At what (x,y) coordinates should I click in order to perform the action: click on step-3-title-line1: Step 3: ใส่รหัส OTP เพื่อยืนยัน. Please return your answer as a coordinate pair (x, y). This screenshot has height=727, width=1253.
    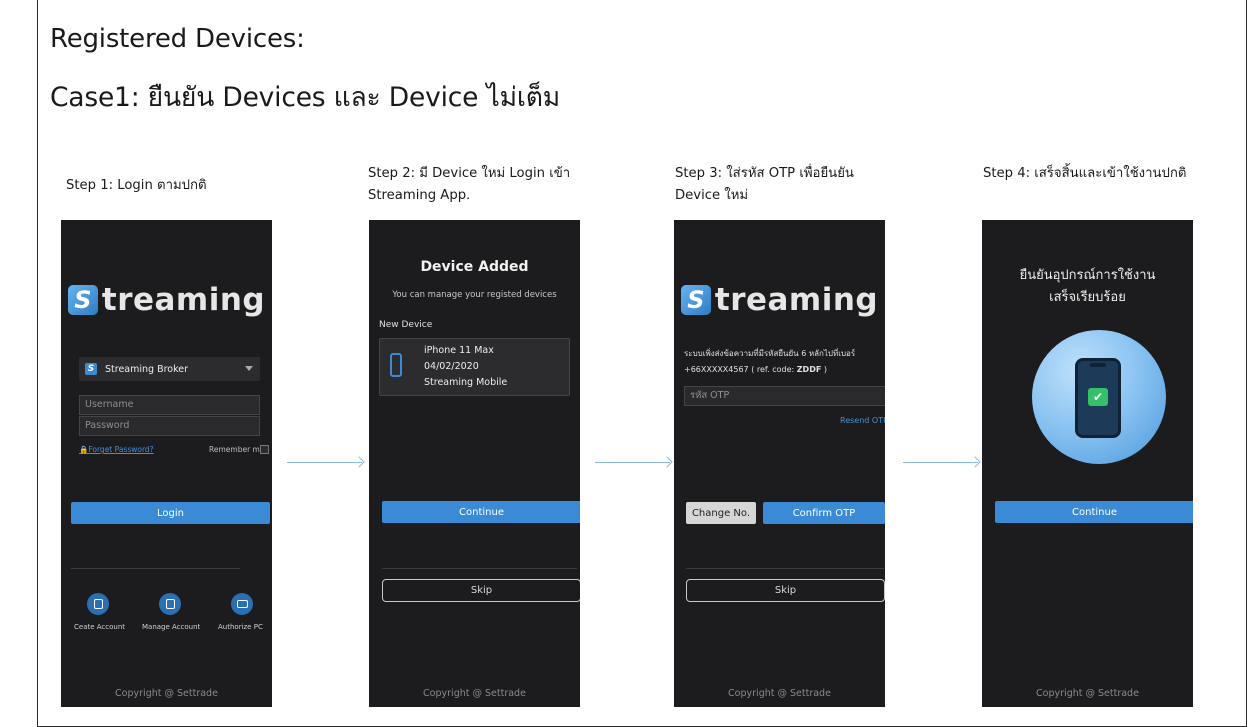
    Looking at the image, I should click on (764, 173).